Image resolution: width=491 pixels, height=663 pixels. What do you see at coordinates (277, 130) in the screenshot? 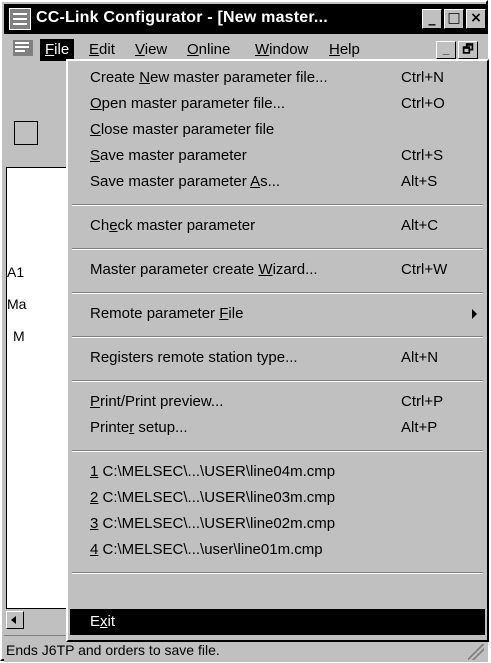
I see `menu-item-close: Close master parameter file` at bounding box center [277, 130].